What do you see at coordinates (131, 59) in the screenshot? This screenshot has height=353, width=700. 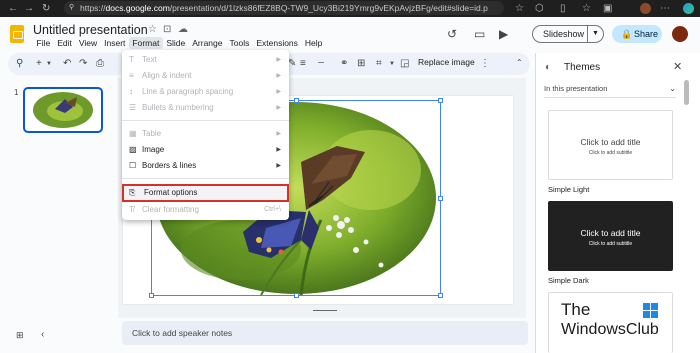 I see `text-icon: T` at bounding box center [131, 59].